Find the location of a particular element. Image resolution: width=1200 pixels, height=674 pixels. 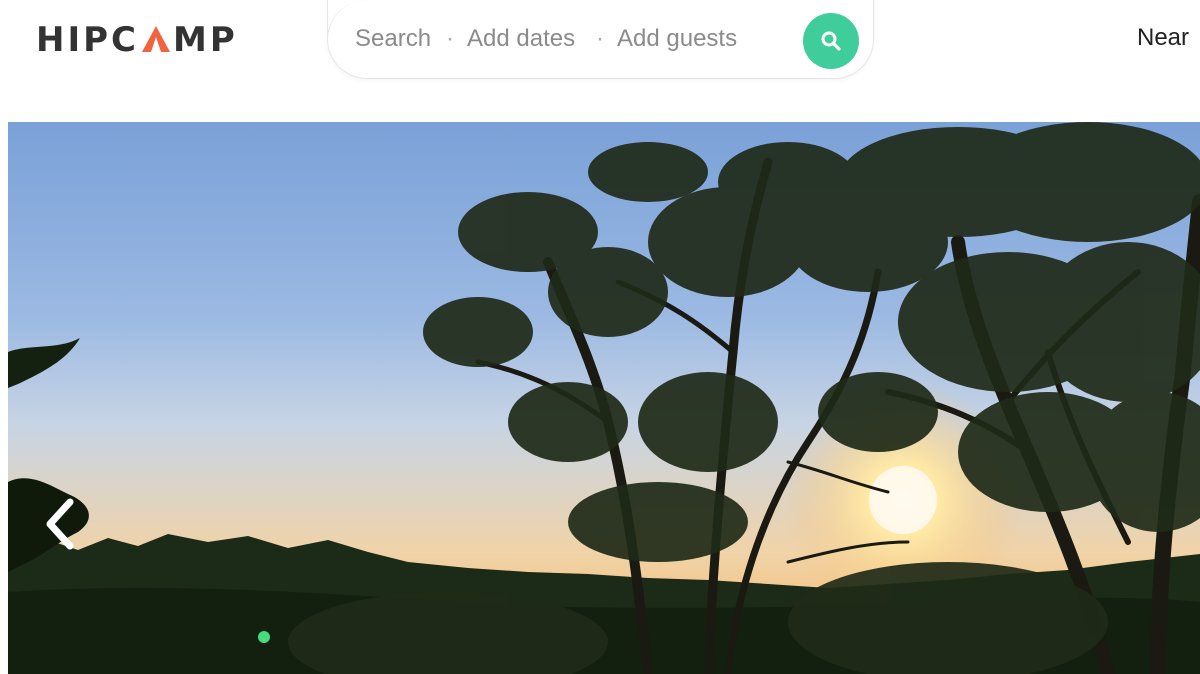

search-bar: Search · Add dates · Add guests is located at coordinates (600, 39).